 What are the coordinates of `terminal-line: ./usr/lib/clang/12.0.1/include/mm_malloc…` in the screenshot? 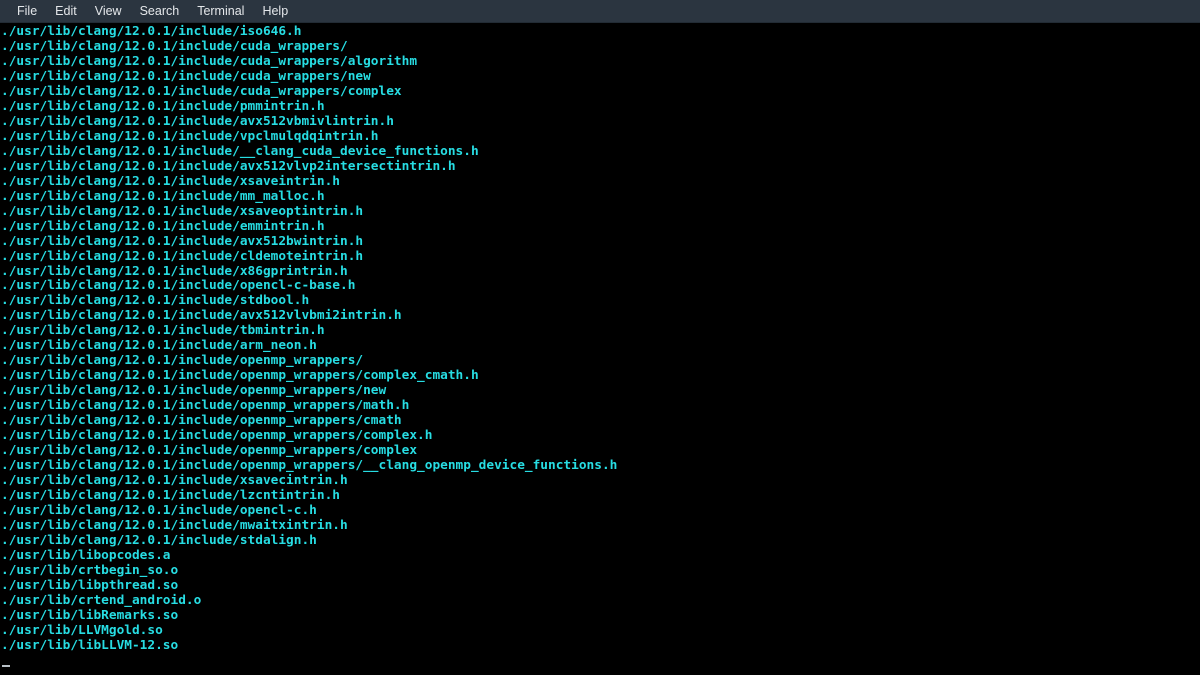 It's located at (163, 196).